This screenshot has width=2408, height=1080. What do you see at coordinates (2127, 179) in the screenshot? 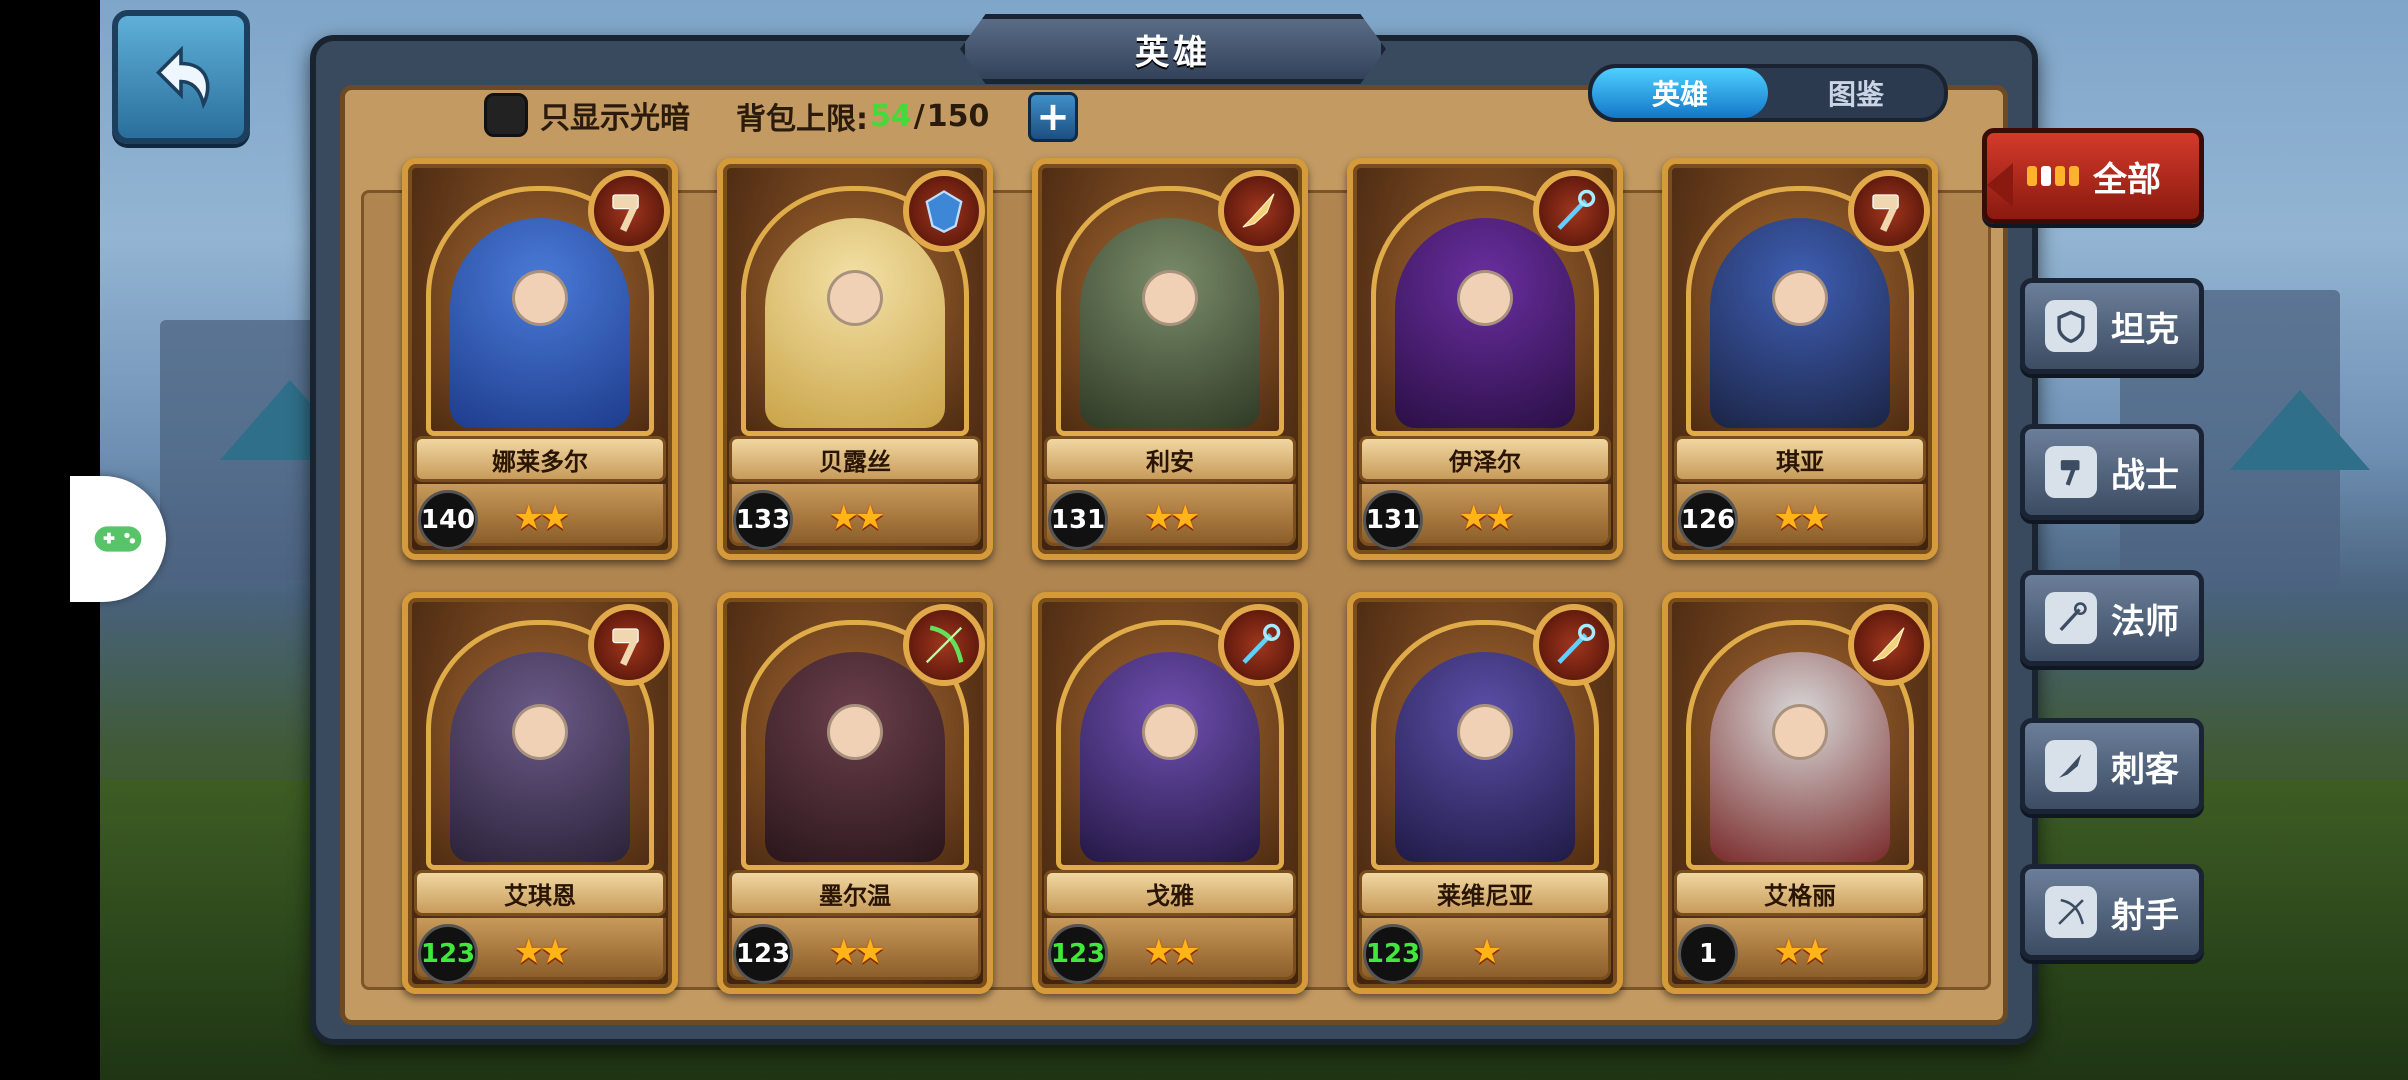
I see `filter-all-label: 全部` at bounding box center [2127, 179].